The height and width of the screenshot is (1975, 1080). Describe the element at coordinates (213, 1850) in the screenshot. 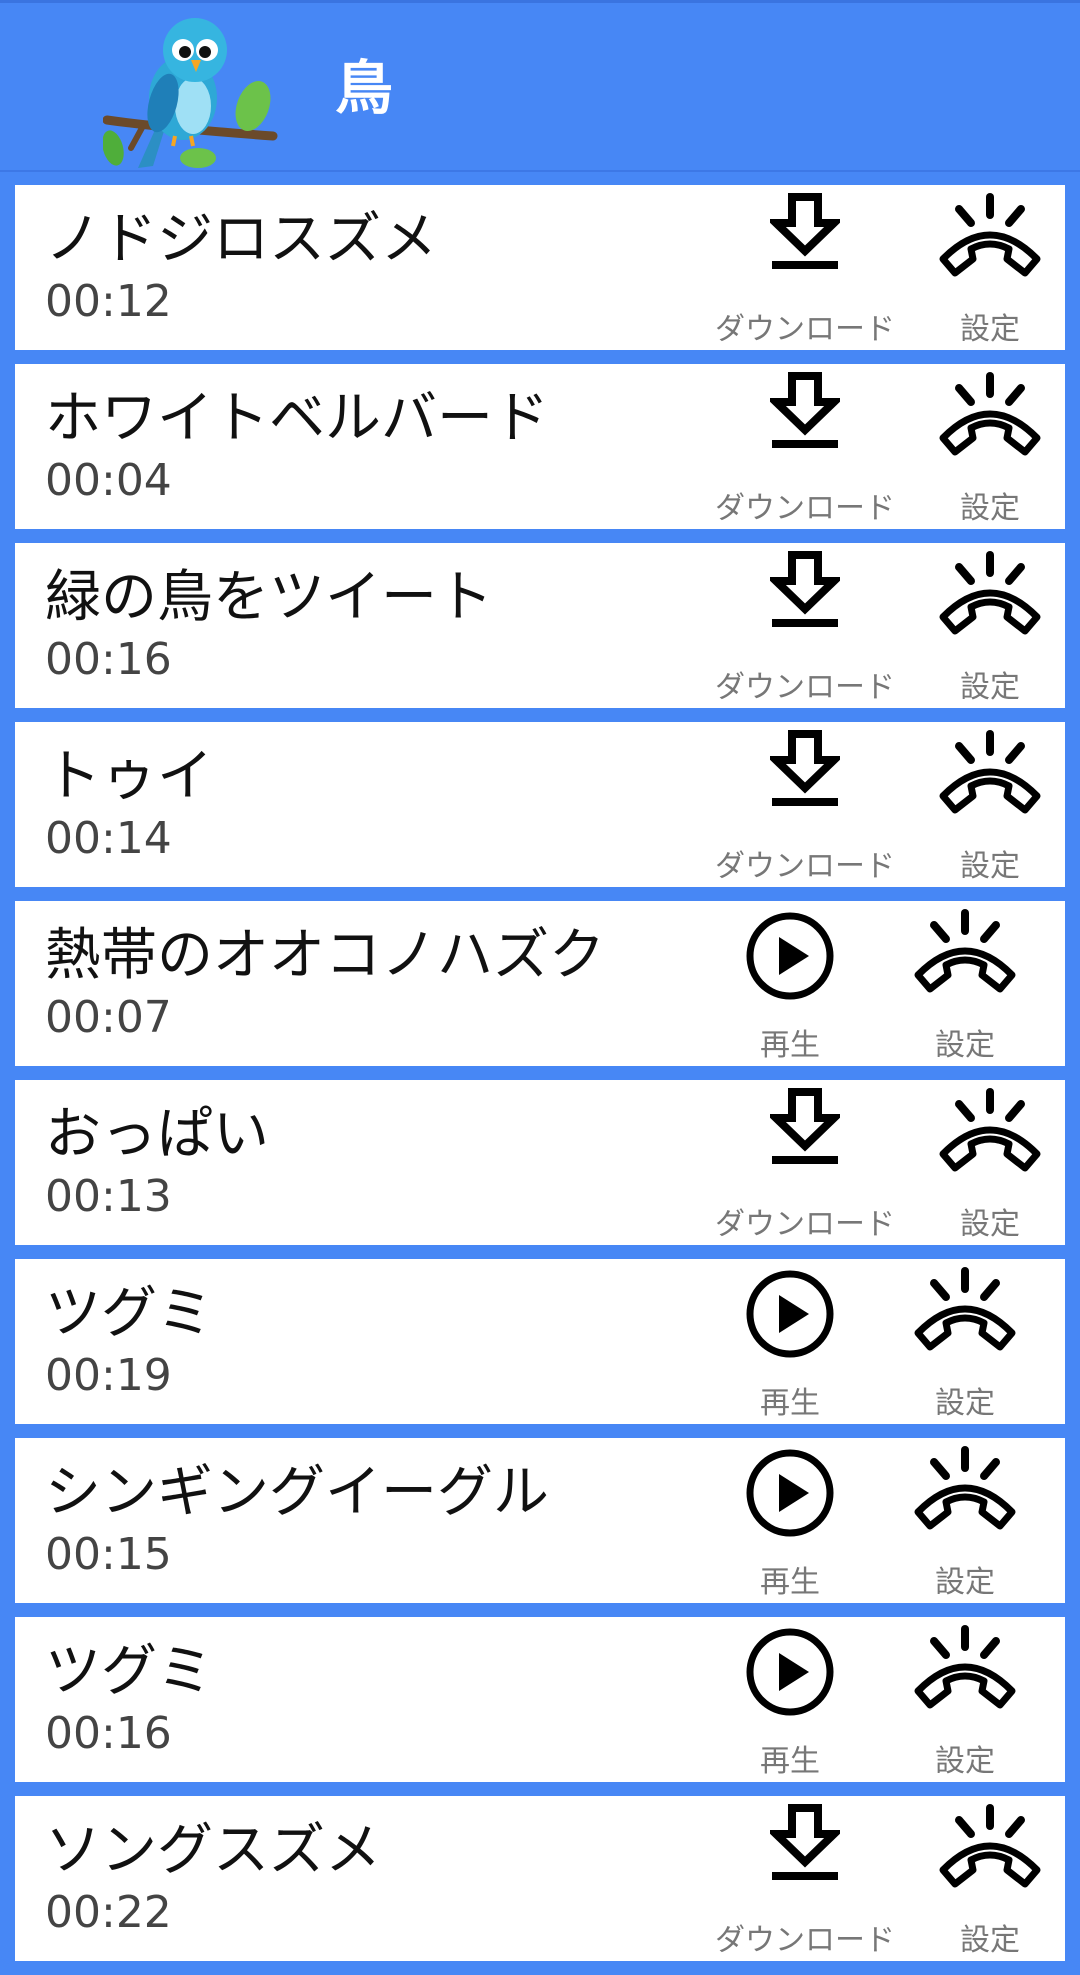

I see `item-title: ソングスズメ` at that location.